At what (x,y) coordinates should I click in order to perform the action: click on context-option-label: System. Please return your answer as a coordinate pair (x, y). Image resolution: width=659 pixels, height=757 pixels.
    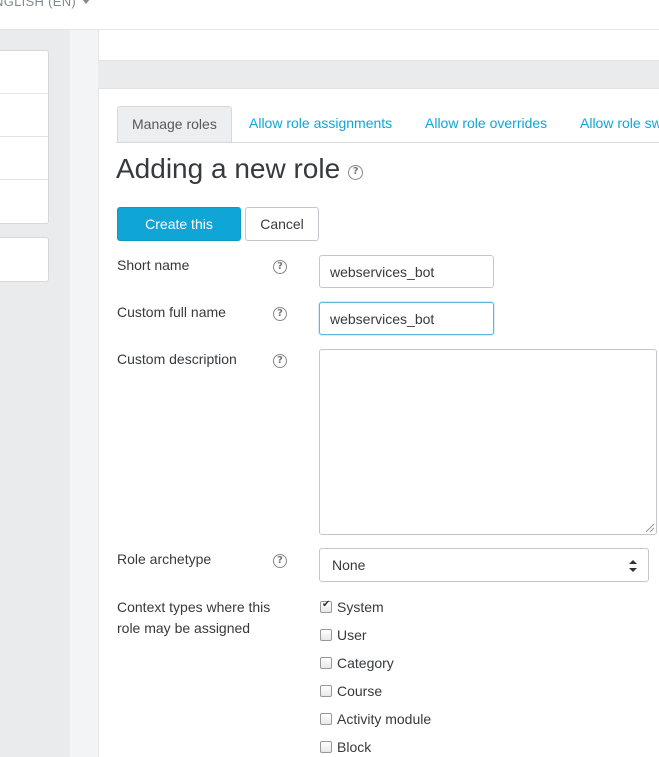
    Looking at the image, I should click on (360, 607).